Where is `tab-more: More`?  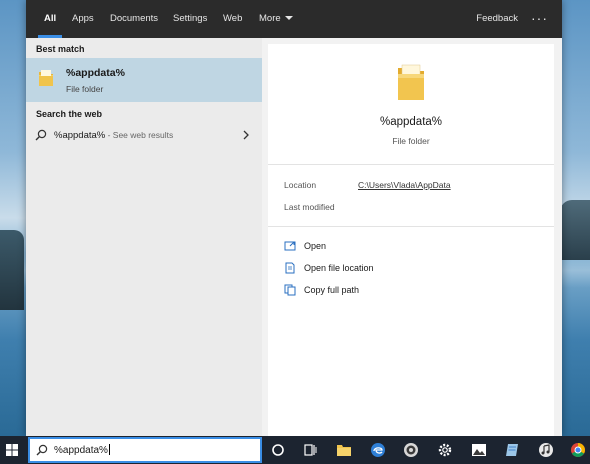
tab-more: More is located at coordinates (276, 19).